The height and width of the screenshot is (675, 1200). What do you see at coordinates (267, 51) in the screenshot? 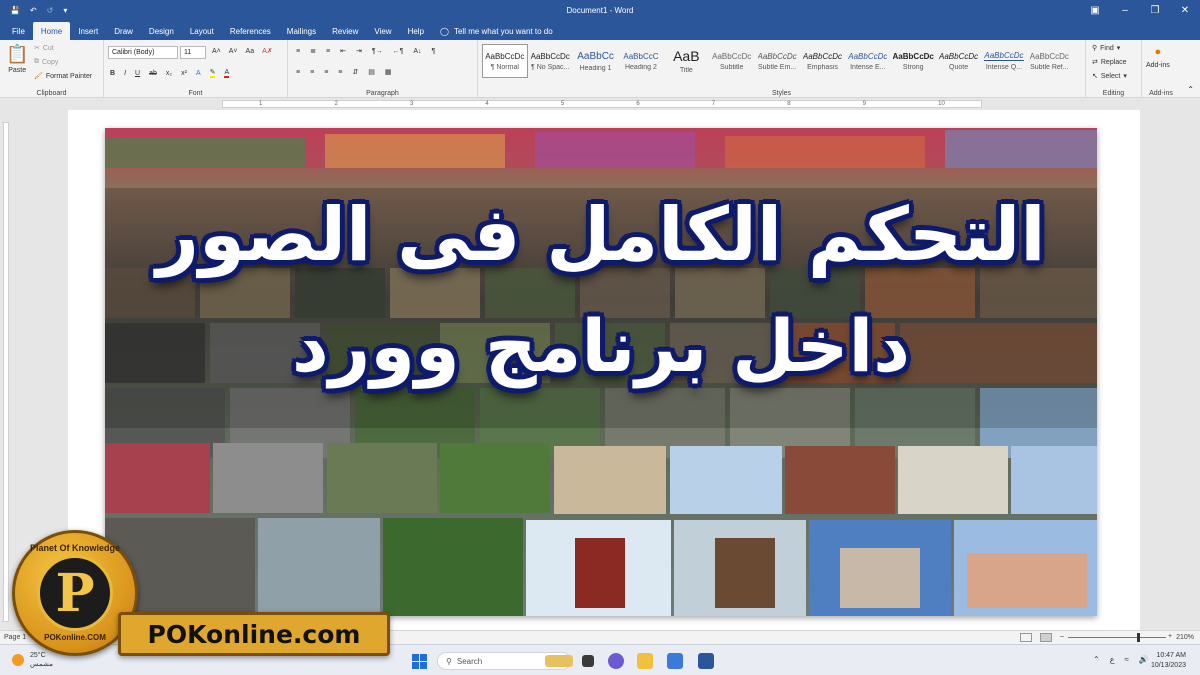
I see `clear-format-icon: A✗` at bounding box center [267, 51].